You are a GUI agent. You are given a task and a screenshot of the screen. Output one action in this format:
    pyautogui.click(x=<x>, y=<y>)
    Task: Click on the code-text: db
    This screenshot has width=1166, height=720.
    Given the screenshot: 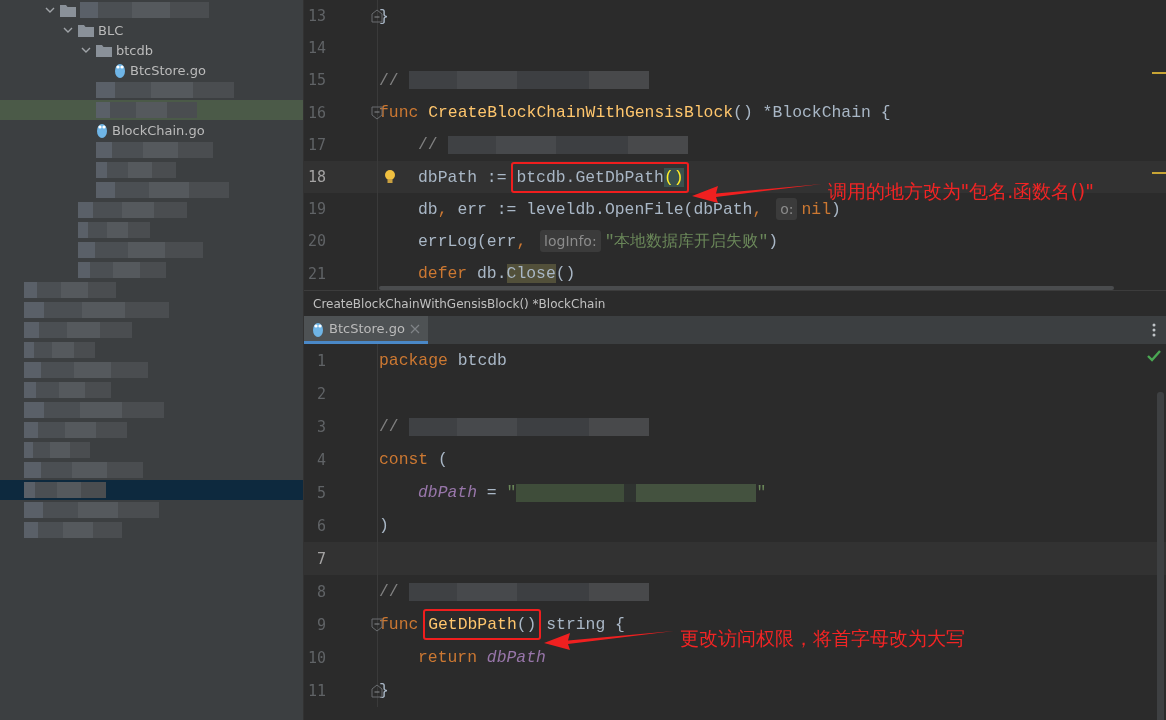 What is the action you would take?
    pyautogui.click(x=428, y=209)
    